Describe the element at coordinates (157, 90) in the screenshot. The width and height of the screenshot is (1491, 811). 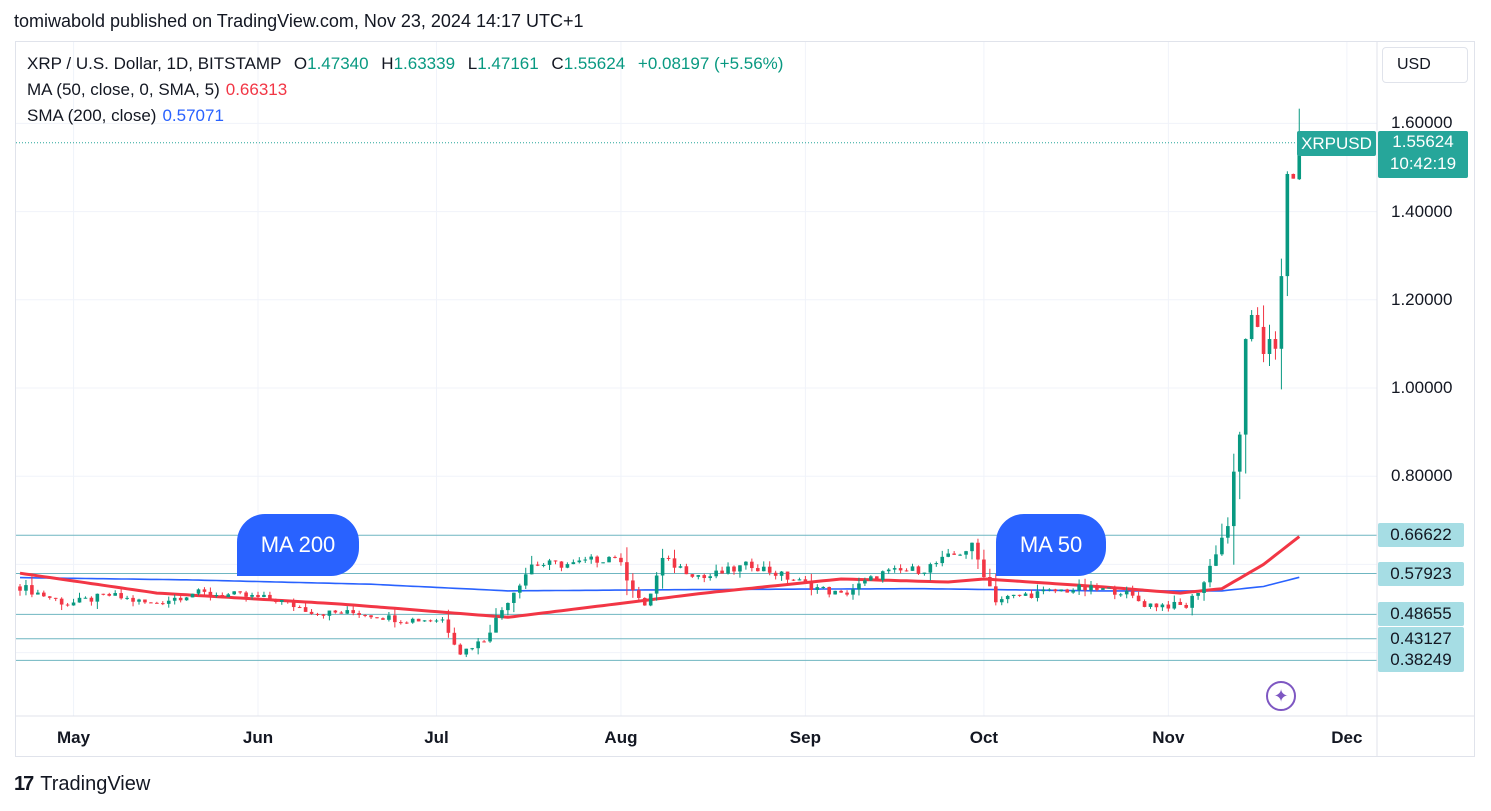
I see `legend-ma50: MA (50, close, 0, SMA, 5) 0.66313` at that location.